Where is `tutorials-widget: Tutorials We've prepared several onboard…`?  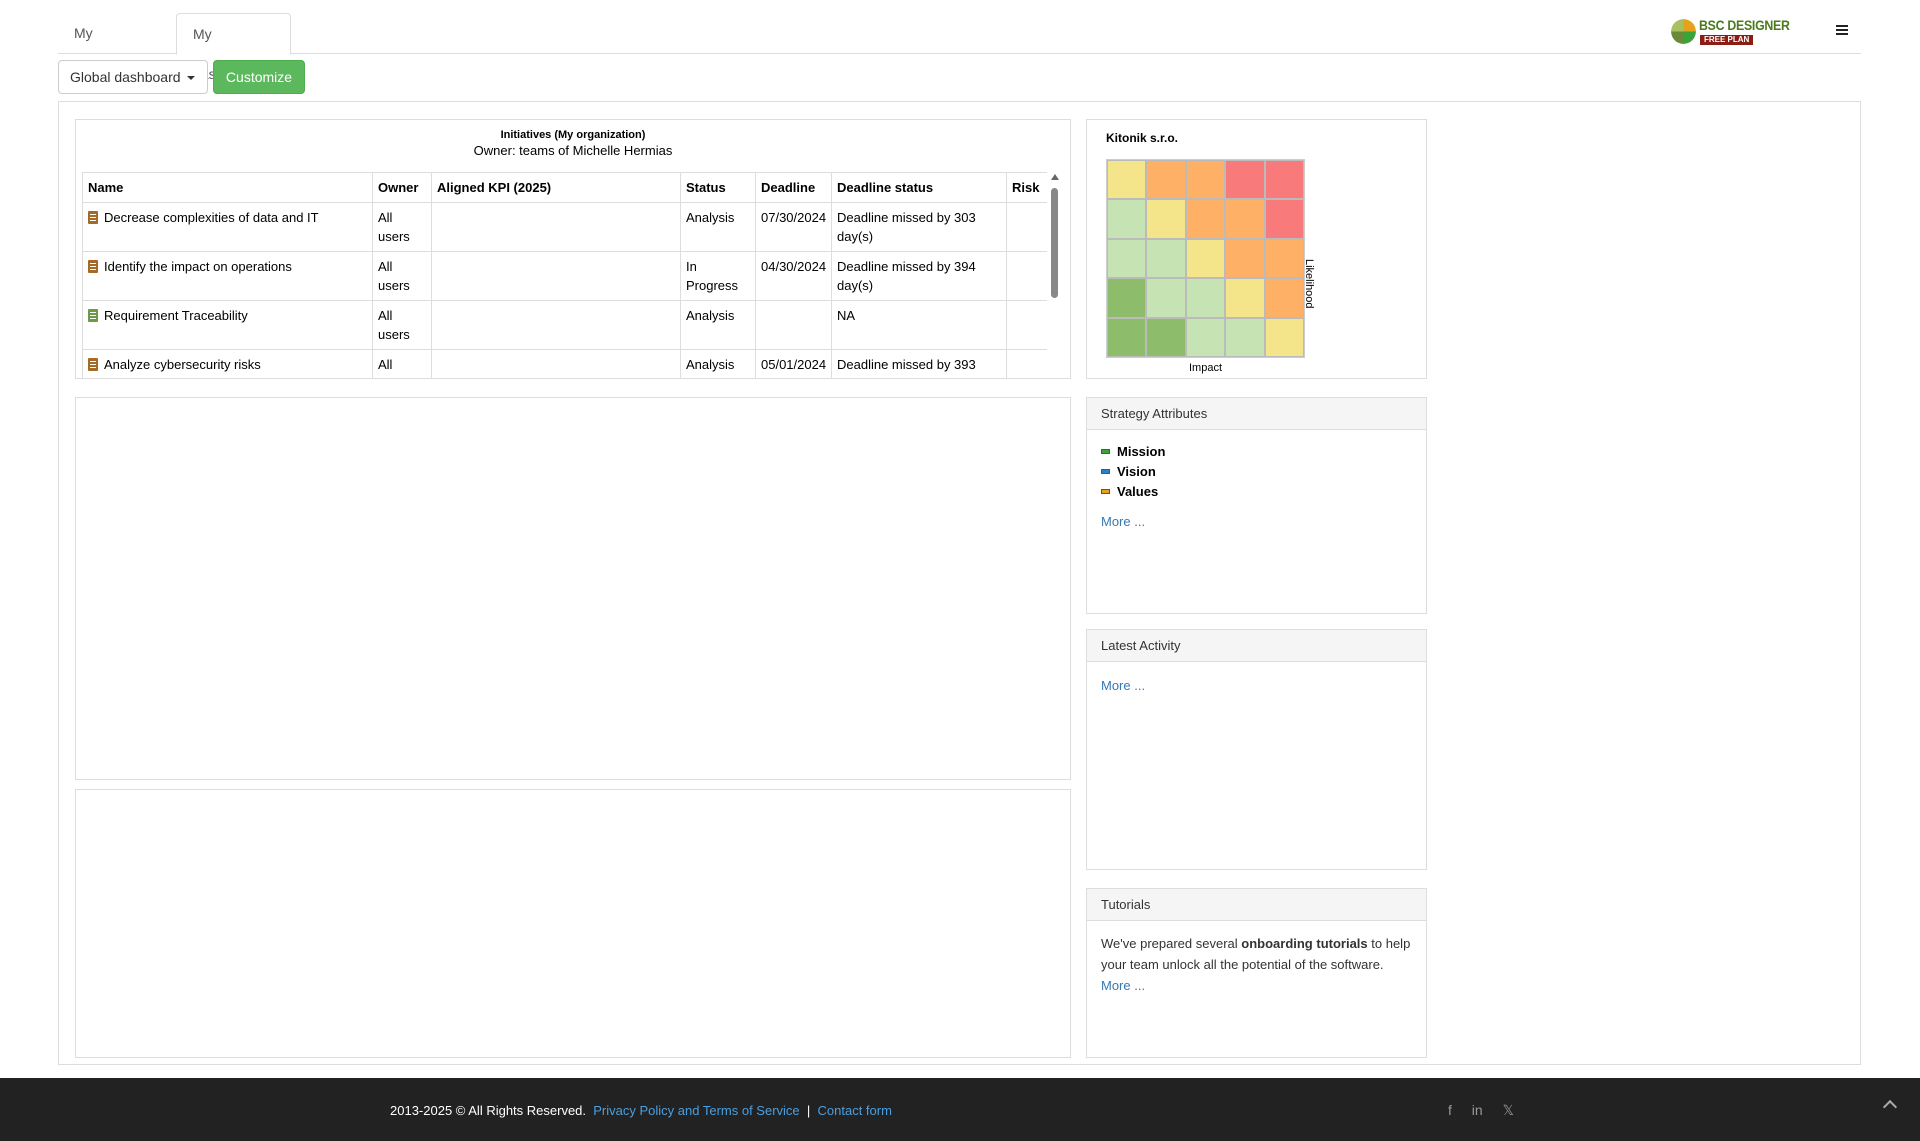
tutorials-widget: Tutorials We've prepared several onboard… is located at coordinates (1256, 973).